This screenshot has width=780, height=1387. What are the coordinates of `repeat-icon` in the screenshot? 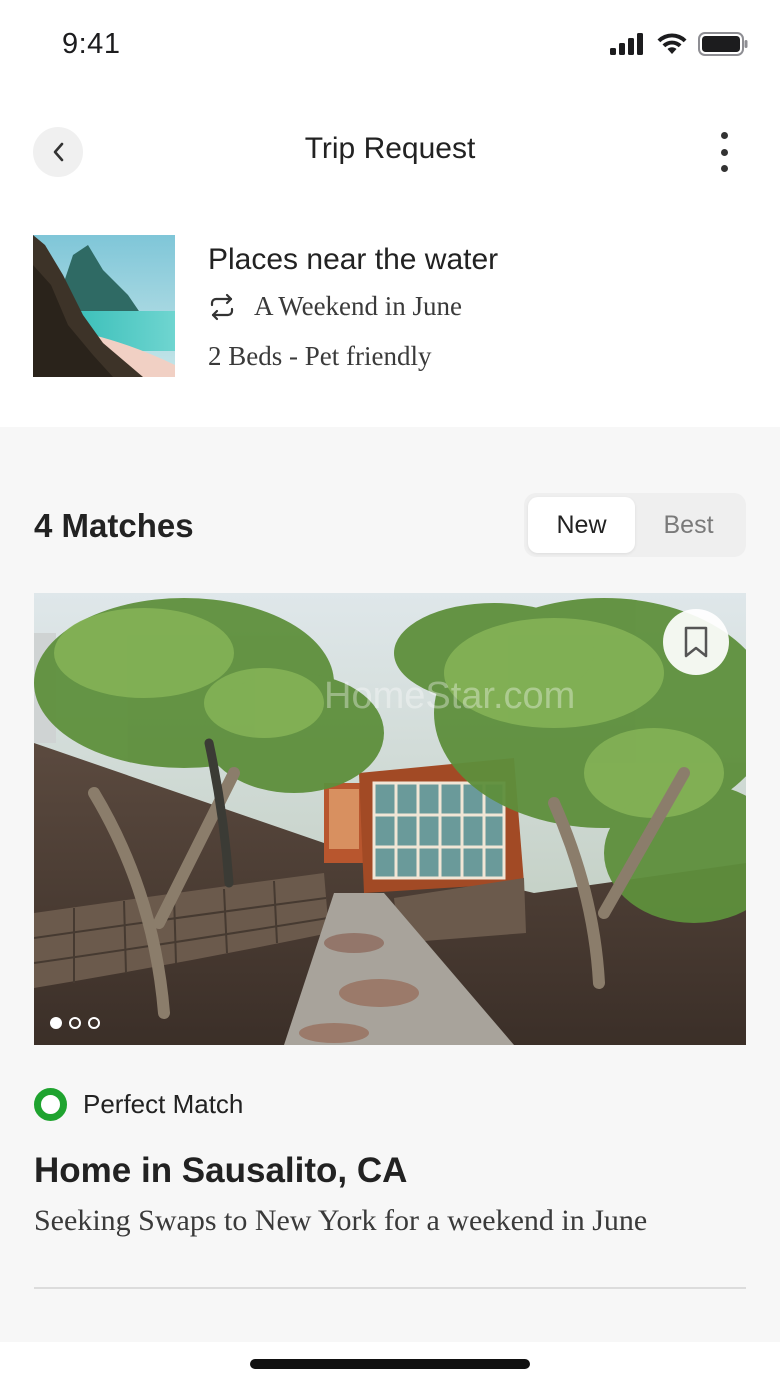 It's located at (222, 306).